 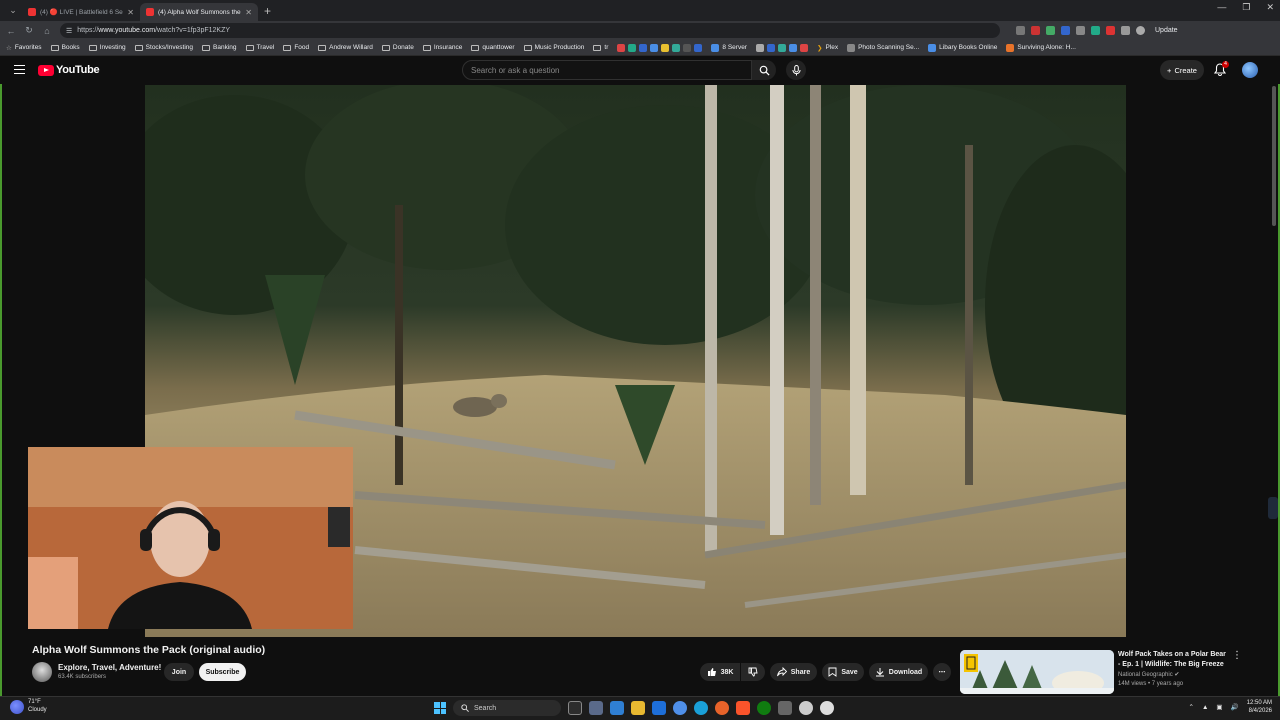 What do you see at coordinates (442, 47) in the screenshot?
I see `bookmark-insurance: Insurance` at bounding box center [442, 47].